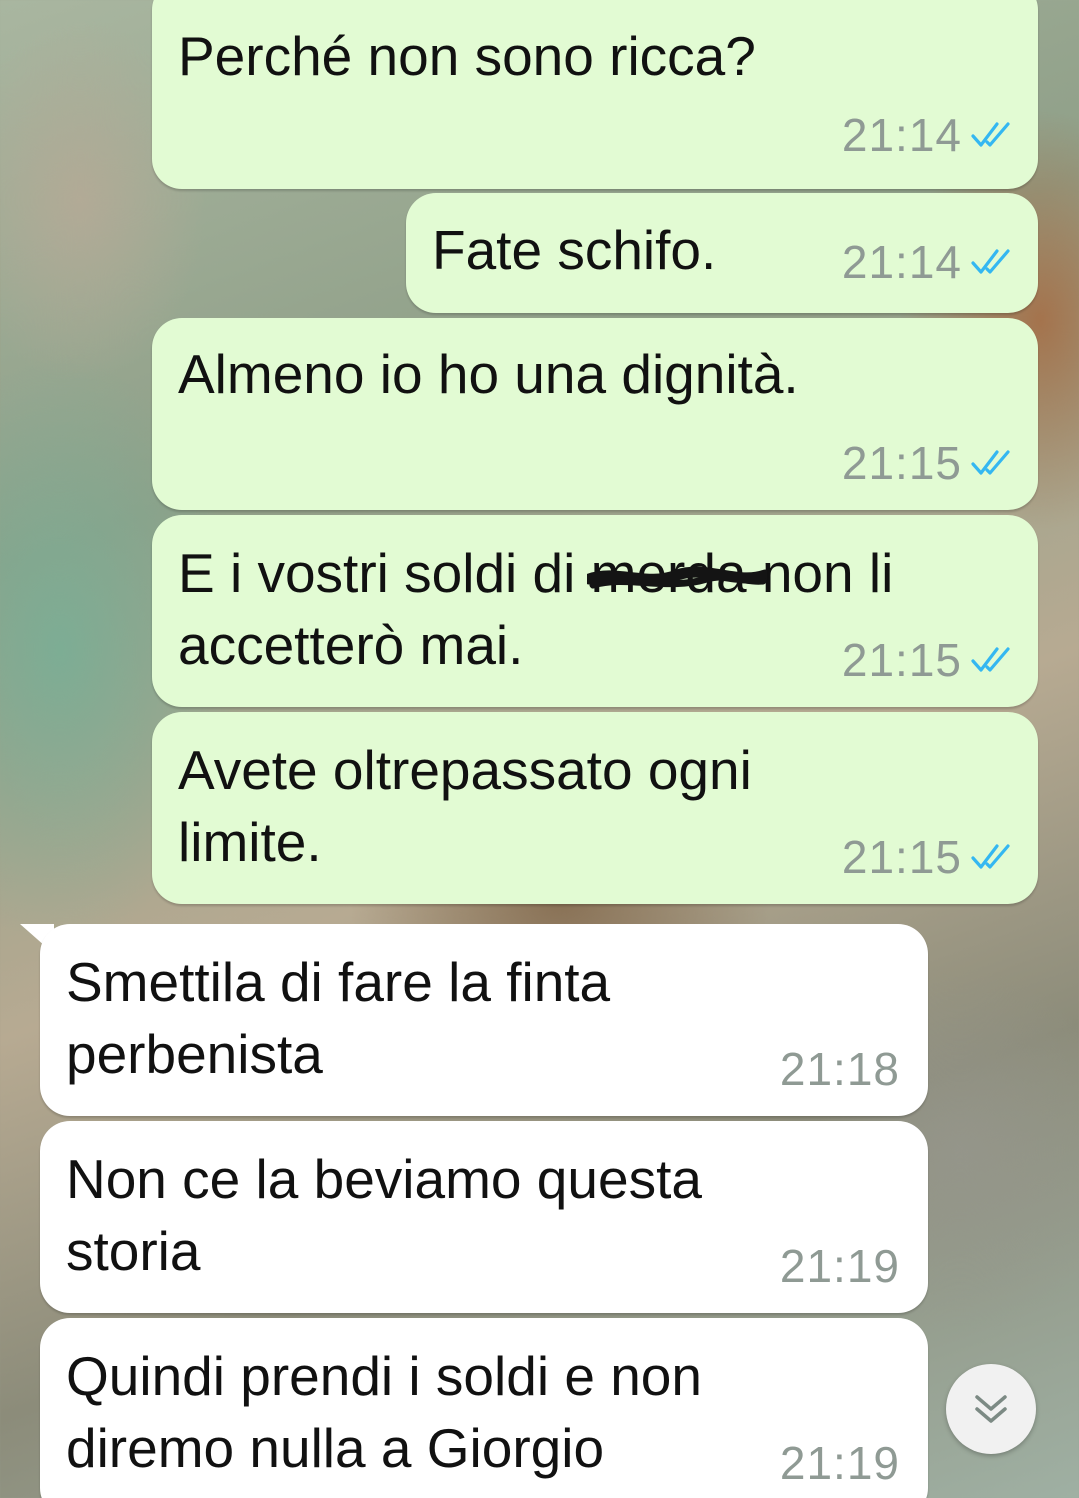 The height and width of the screenshot is (1498, 1079). I want to click on message-bubble-outgoing: Almeno io ho una dignità. 21:15, so click(595, 414).